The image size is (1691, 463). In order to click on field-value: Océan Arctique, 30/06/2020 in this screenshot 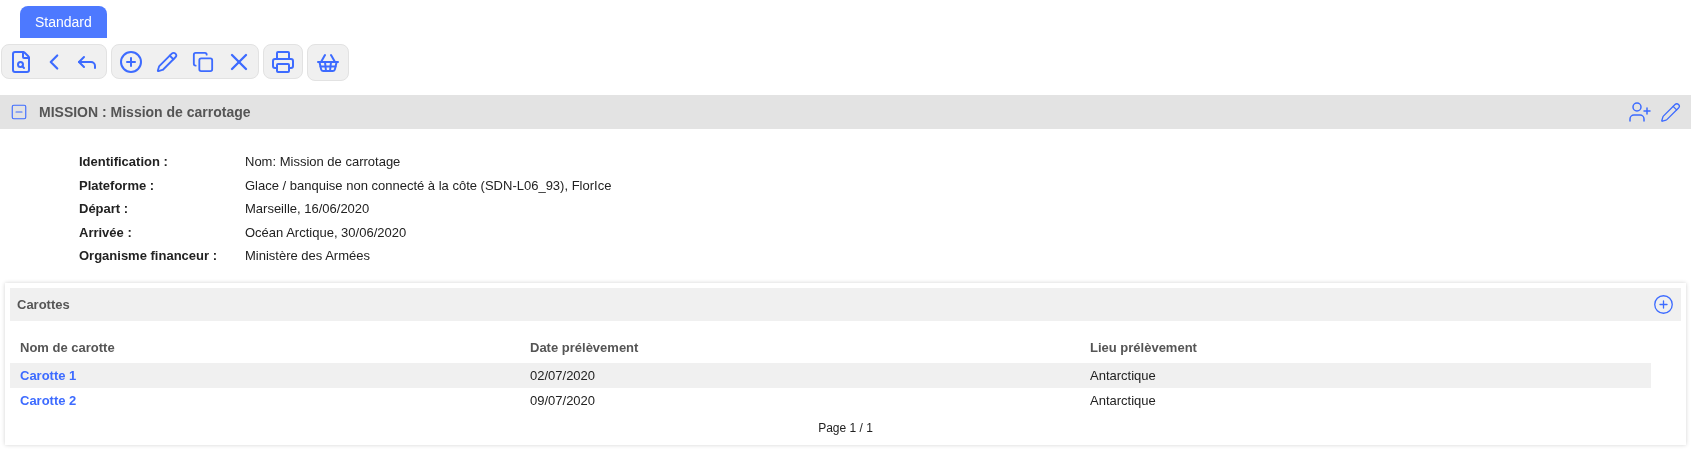, I will do `click(326, 232)`.